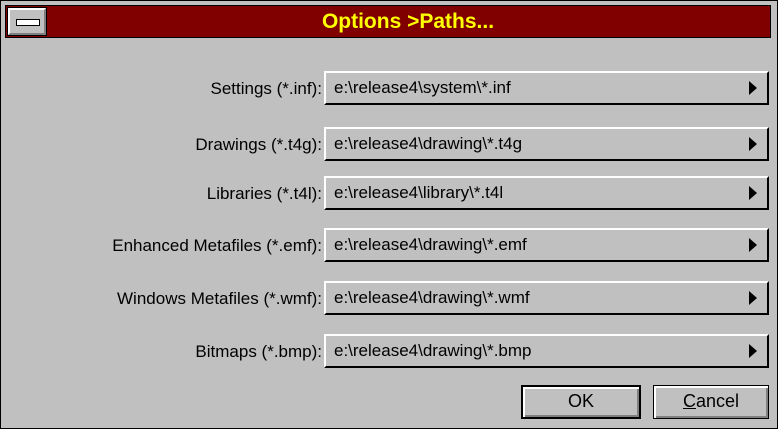  What do you see at coordinates (546, 144) in the screenshot?
I see `path-field-drawings: e:\release4\drawing\*.t4g` at bounding box center [546, 144].